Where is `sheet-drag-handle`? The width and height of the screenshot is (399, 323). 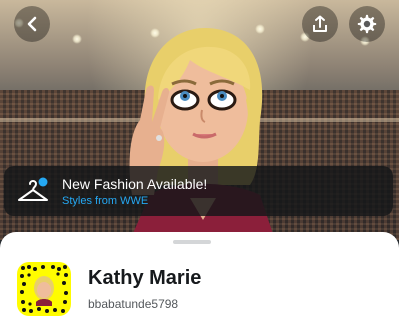
sheet-drag-handle is located at coordinates (192, 242).